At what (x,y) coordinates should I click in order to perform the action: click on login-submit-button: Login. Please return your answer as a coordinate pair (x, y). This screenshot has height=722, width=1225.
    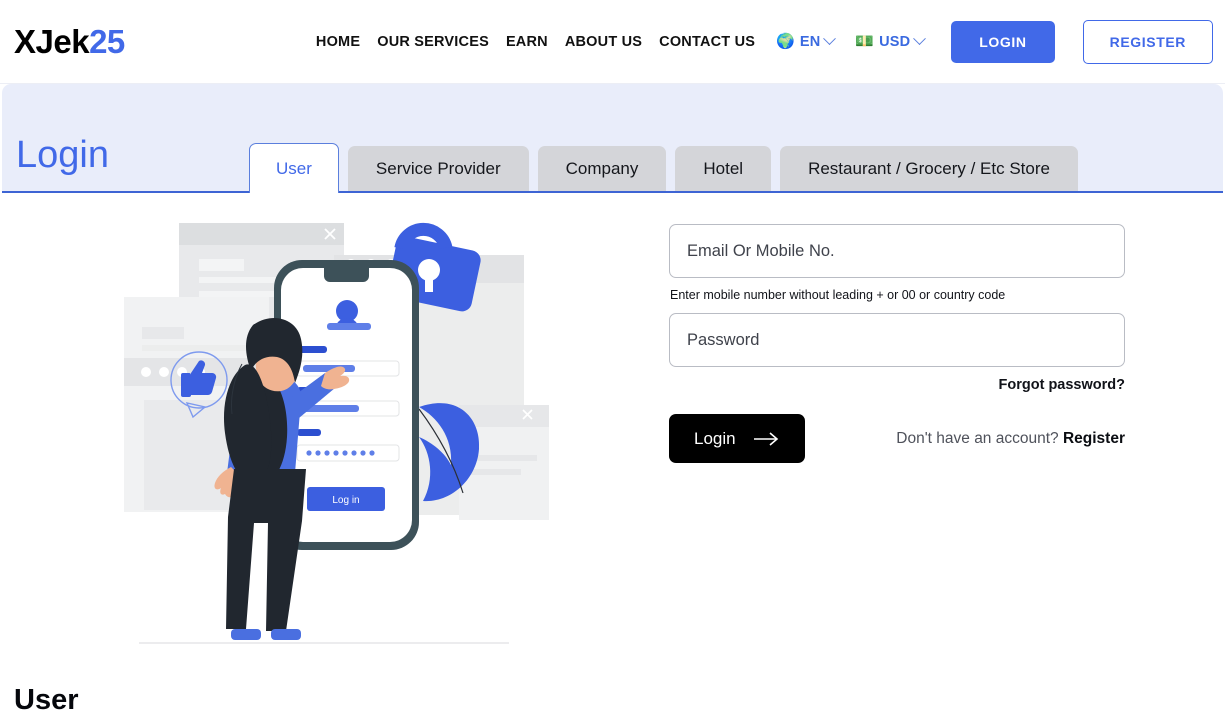
    Looking at the image, I should click on (737, 438).